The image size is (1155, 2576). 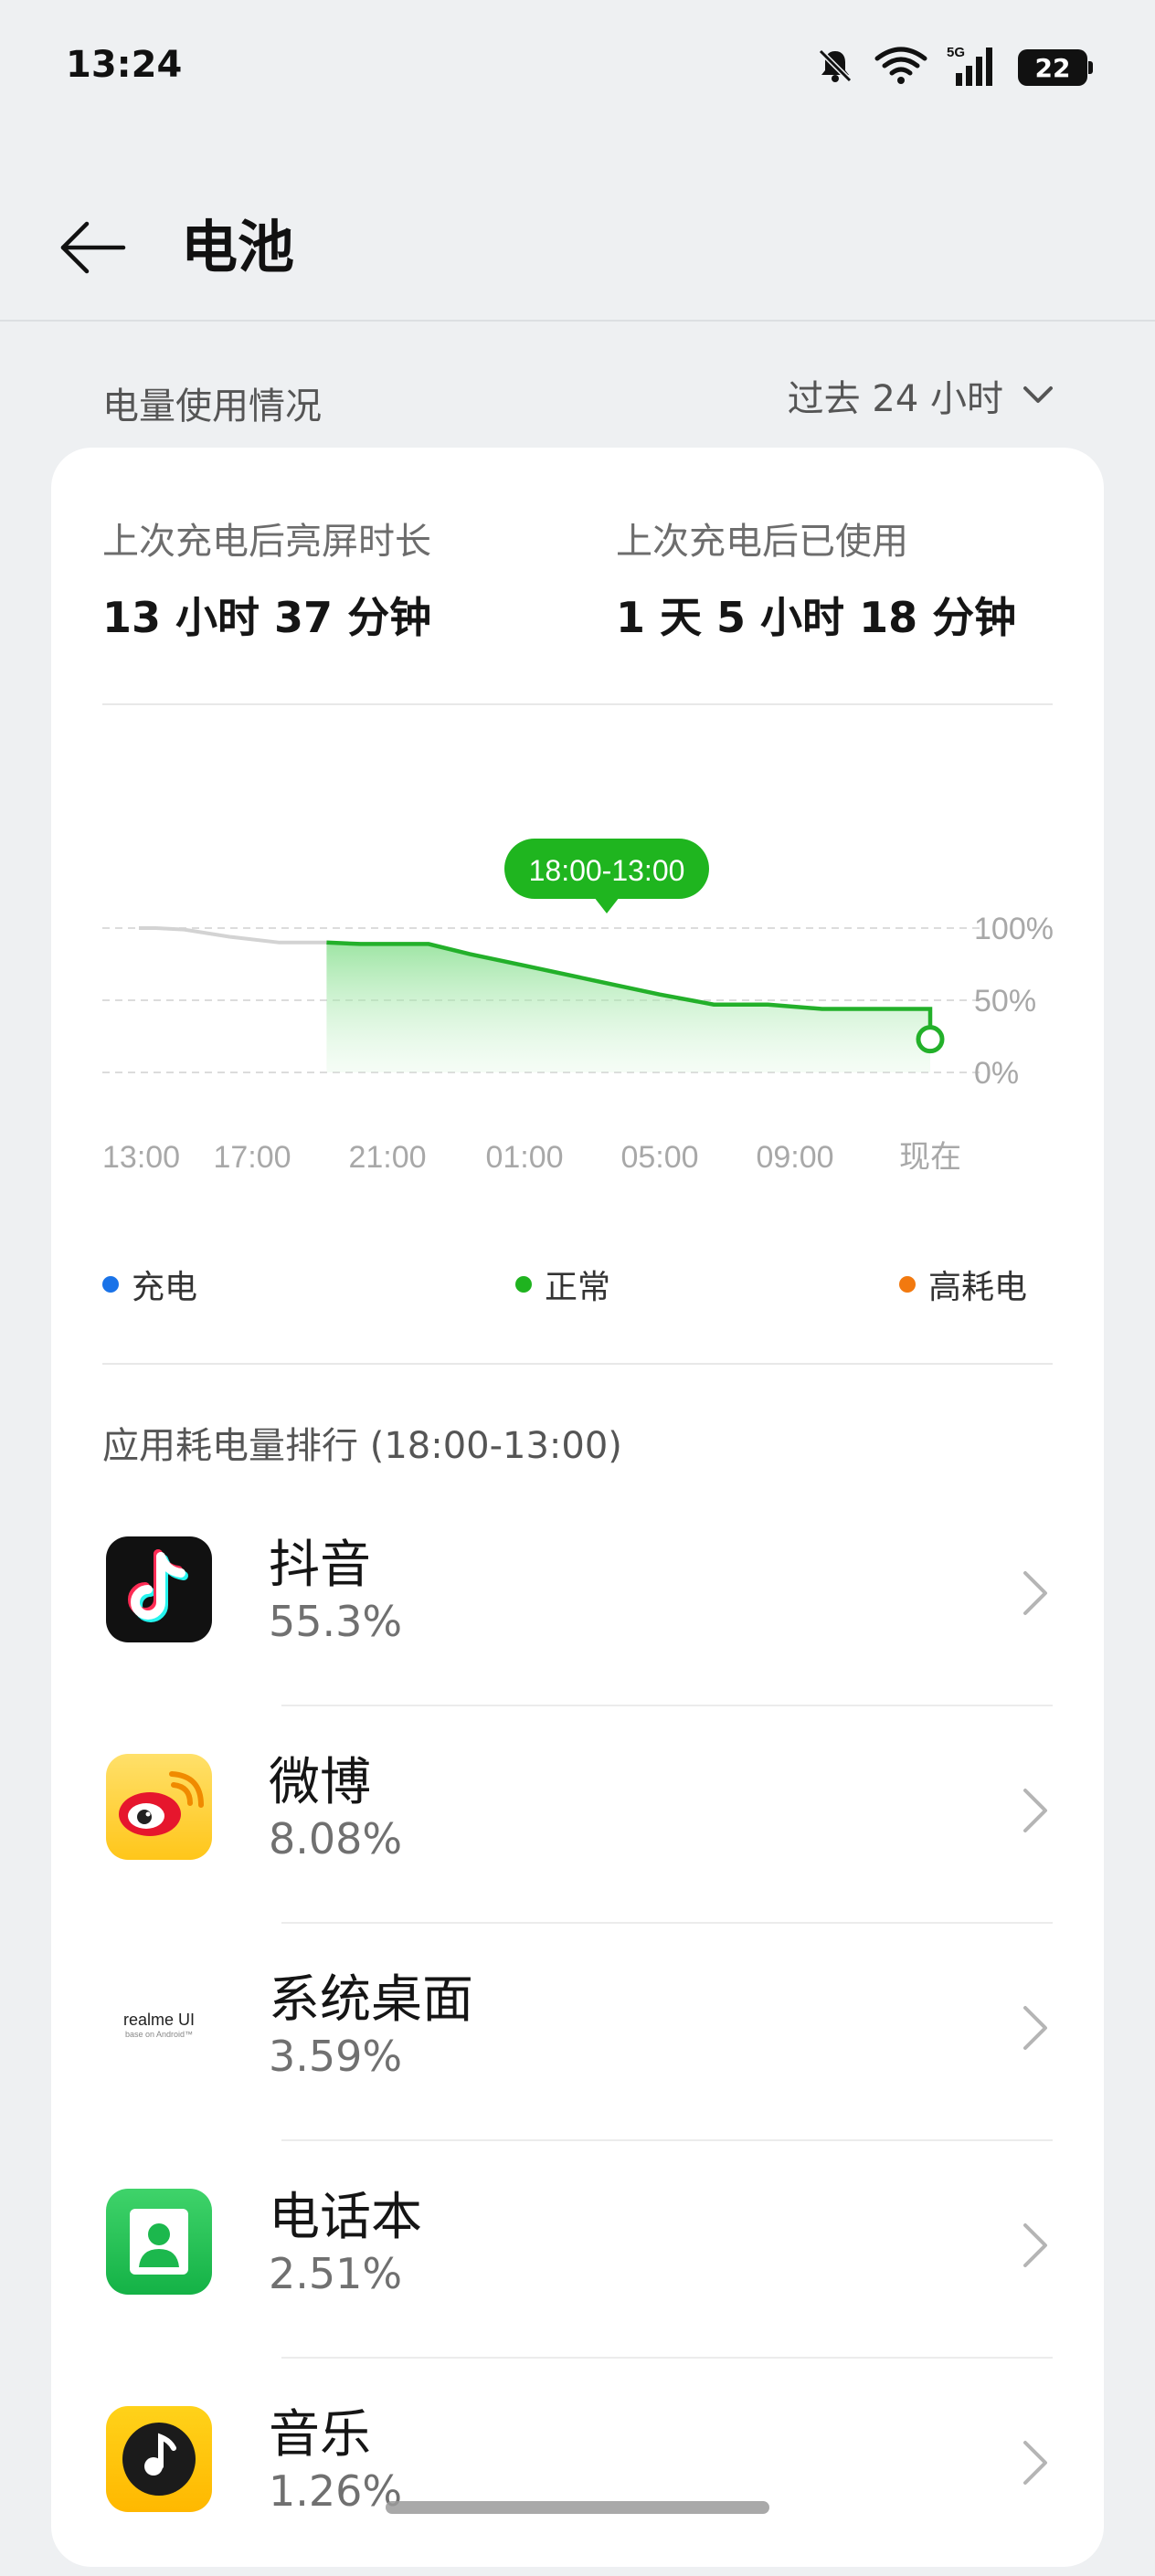 What do you see at coordinates (997, 1073) in the screenshot?
I see `y-tick-label: 0%` at bounding box center [997, 1073].